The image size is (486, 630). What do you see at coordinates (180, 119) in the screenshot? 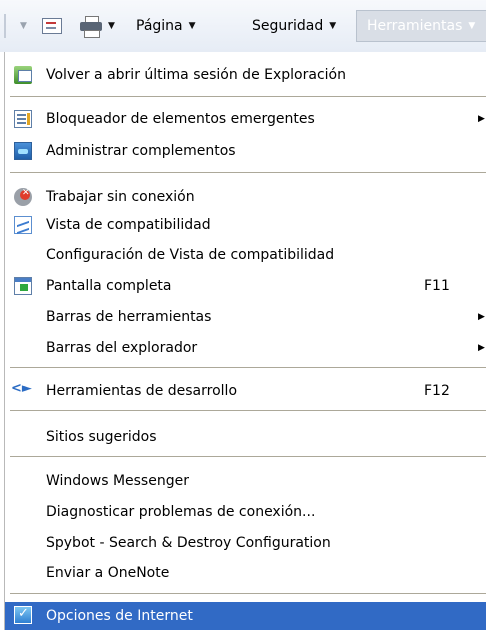
I see `menu-item-label: Bloqueador de elementos emergentes` at bounding box center [180, 119].